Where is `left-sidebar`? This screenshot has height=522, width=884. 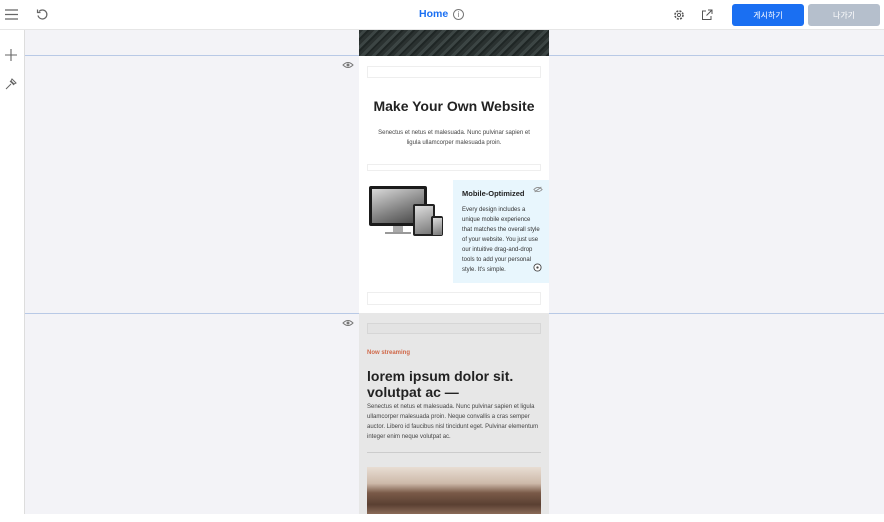
left-sidebar is located at coordinates (12, 273).